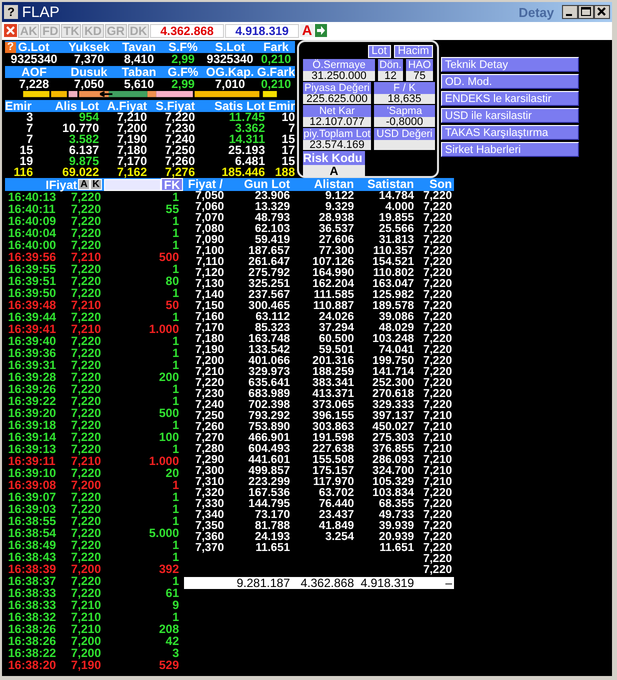  I want to click on action-button: Teknik Detay, so click(510, 64).